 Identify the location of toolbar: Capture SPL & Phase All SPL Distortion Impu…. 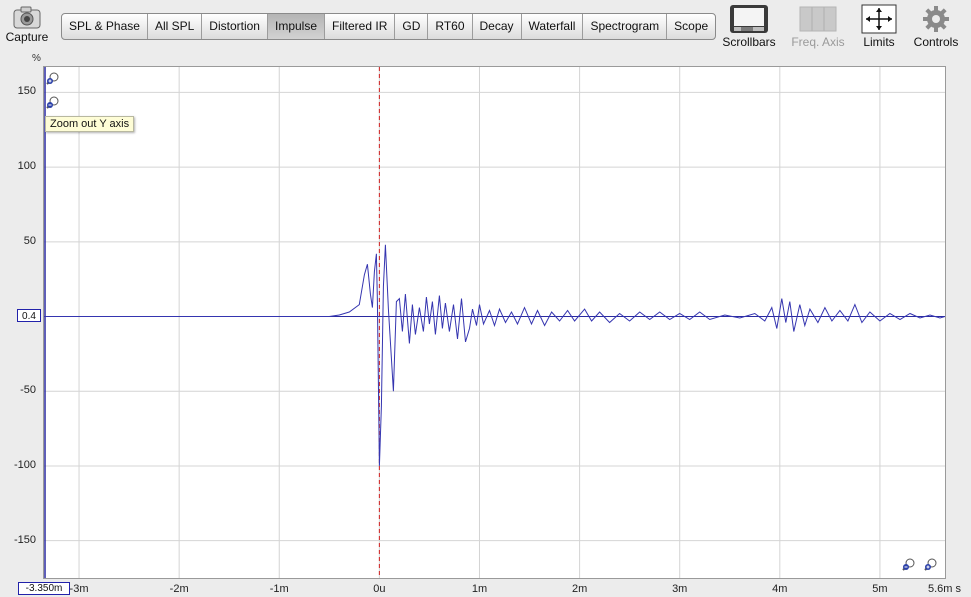
(485, 26).